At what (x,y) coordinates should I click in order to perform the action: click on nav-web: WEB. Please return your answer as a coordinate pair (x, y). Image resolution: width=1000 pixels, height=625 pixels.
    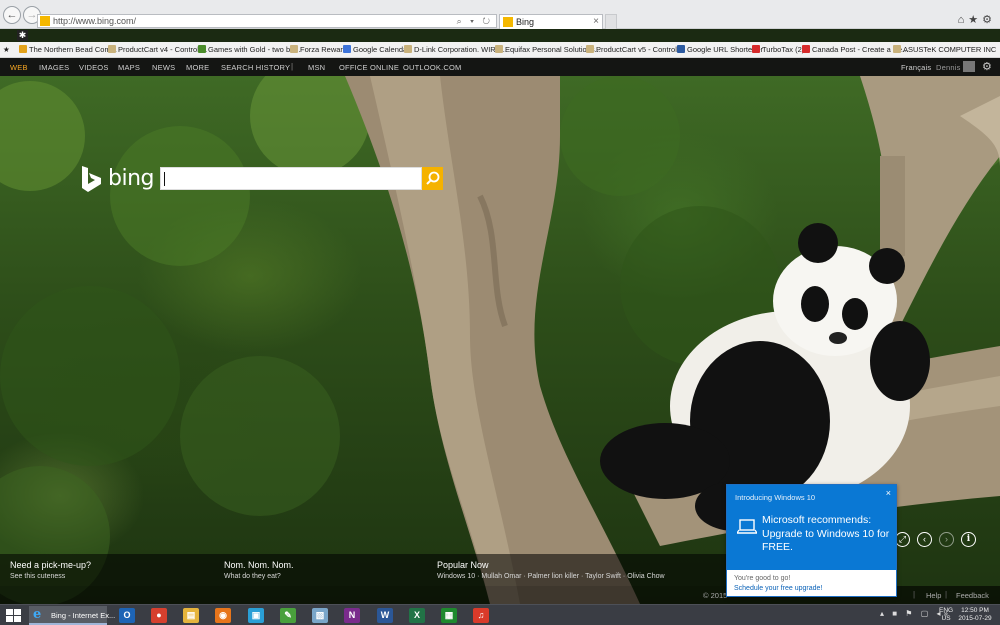
    Looking at the image, I should click on (19, 67).